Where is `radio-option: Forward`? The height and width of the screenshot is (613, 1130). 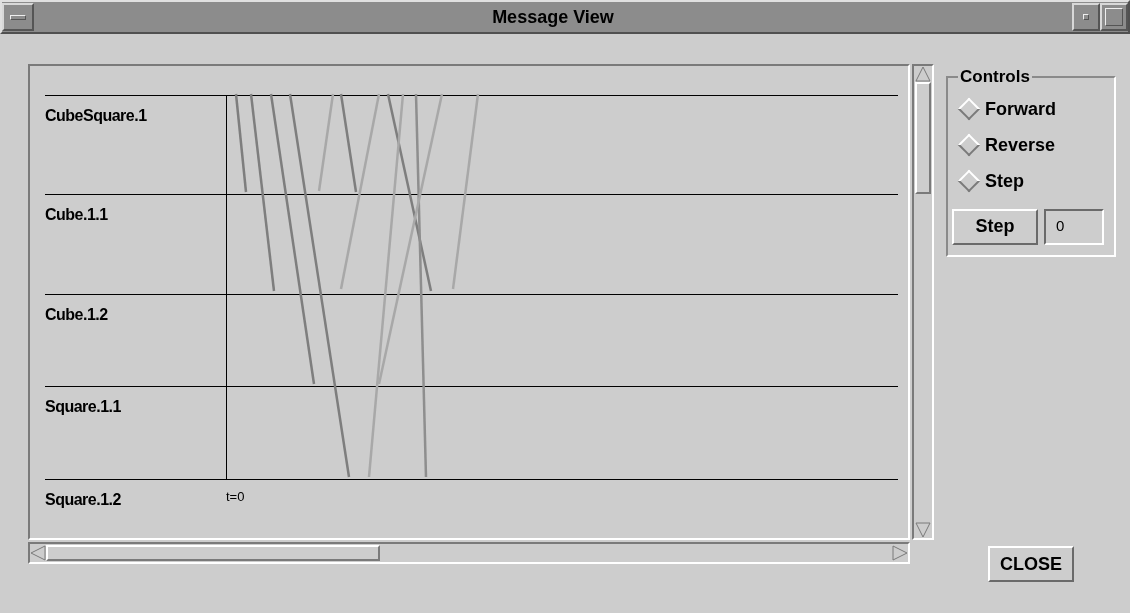 radio-option: Forward is located at coordinates (1031, 109).